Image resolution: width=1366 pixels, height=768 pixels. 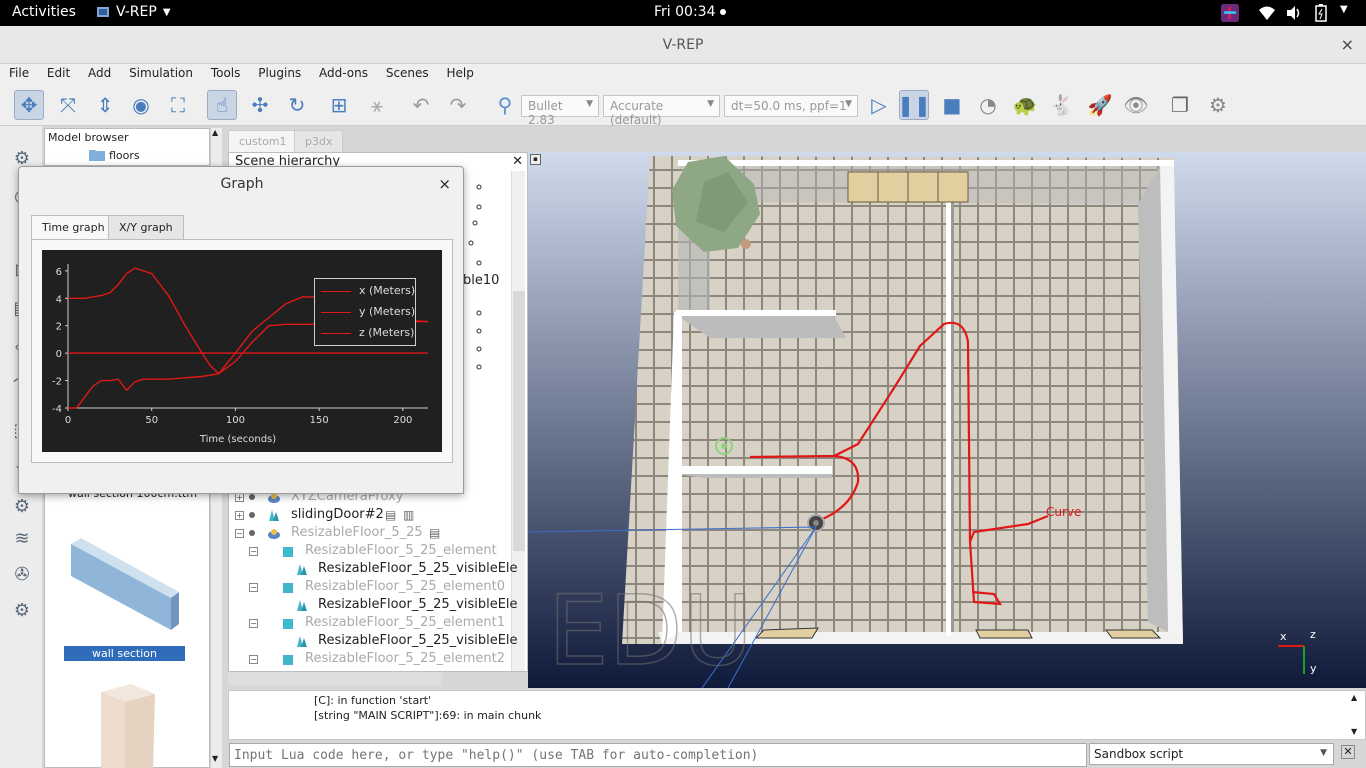 I want to click on video-recorder-icon: ✇, so click(x=22, y=574).